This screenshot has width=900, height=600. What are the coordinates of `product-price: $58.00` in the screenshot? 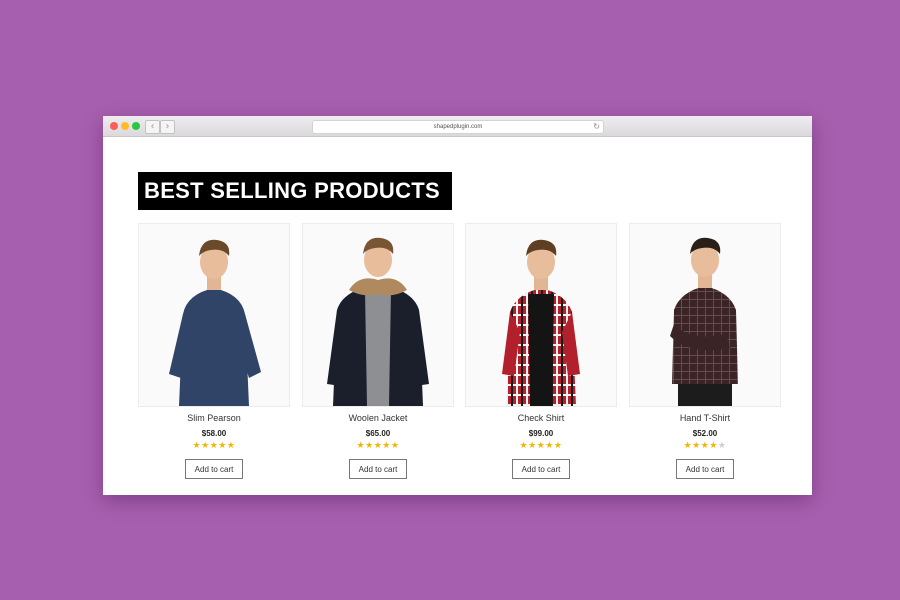 It's located at (214, 433).